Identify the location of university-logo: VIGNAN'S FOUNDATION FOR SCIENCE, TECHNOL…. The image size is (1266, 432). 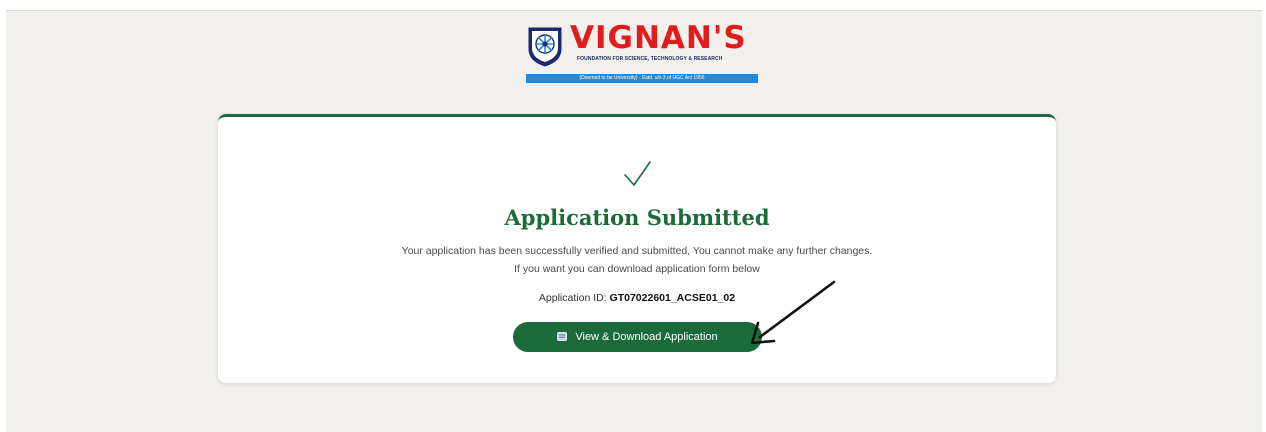
(642, 52).